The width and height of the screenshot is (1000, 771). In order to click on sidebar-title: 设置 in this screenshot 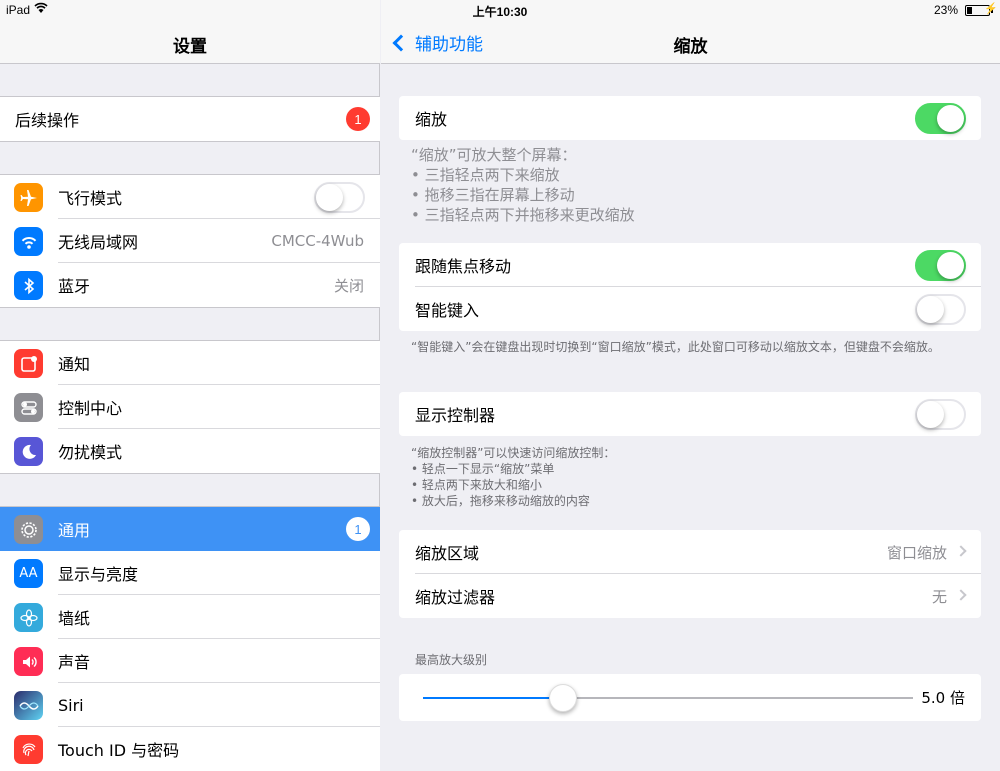, I will do `click(190, 47)`.